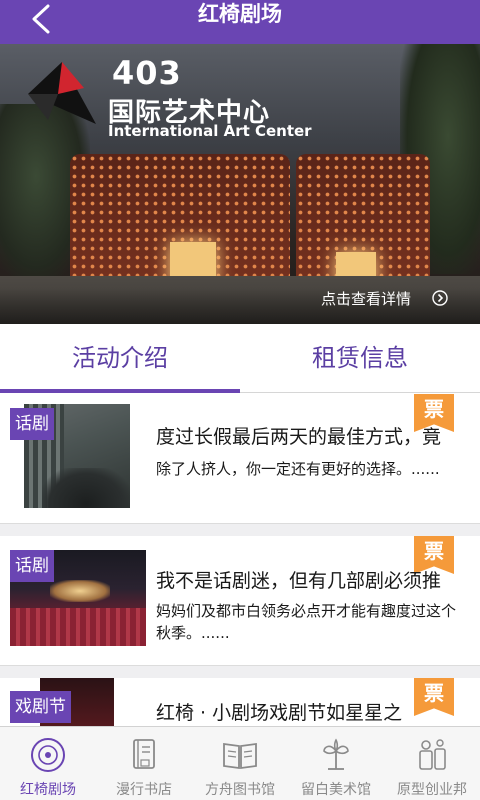 Image resolution: width=480 pixels, height=800 pixels. I want to click on tab-activity-intro: 活动介绍, so click(120, 359).